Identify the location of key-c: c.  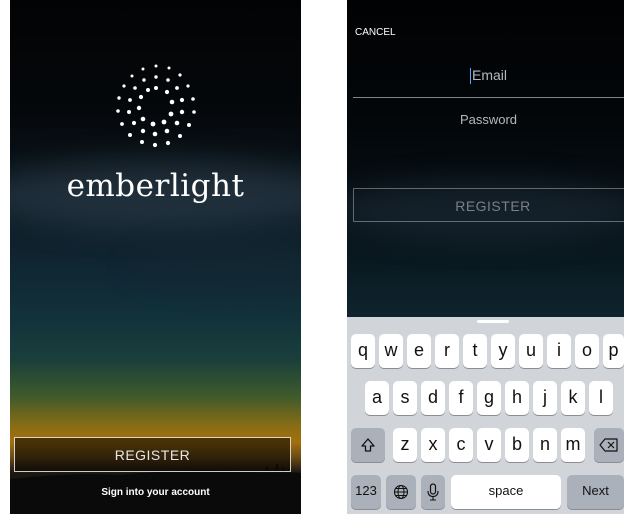
(461, 445).